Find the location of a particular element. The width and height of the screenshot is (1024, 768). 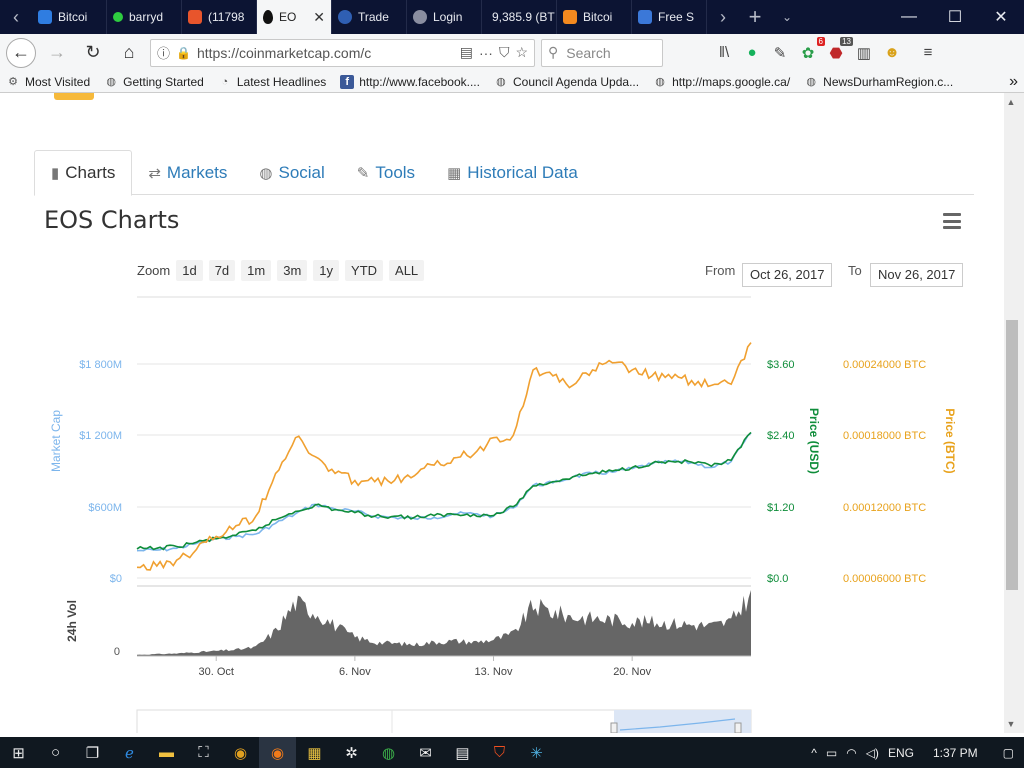

reload-icon: ↻ is located at coordinates (93, 53).